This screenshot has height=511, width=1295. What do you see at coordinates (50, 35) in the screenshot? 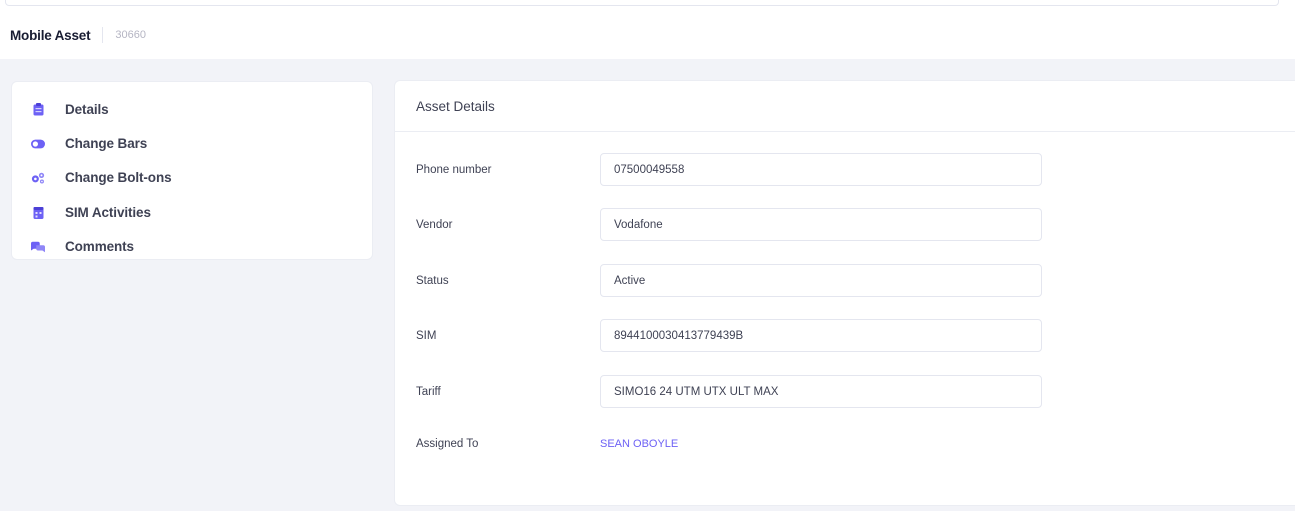
I see `page-title: Mobile Asset` at bounding box center [50, 35].